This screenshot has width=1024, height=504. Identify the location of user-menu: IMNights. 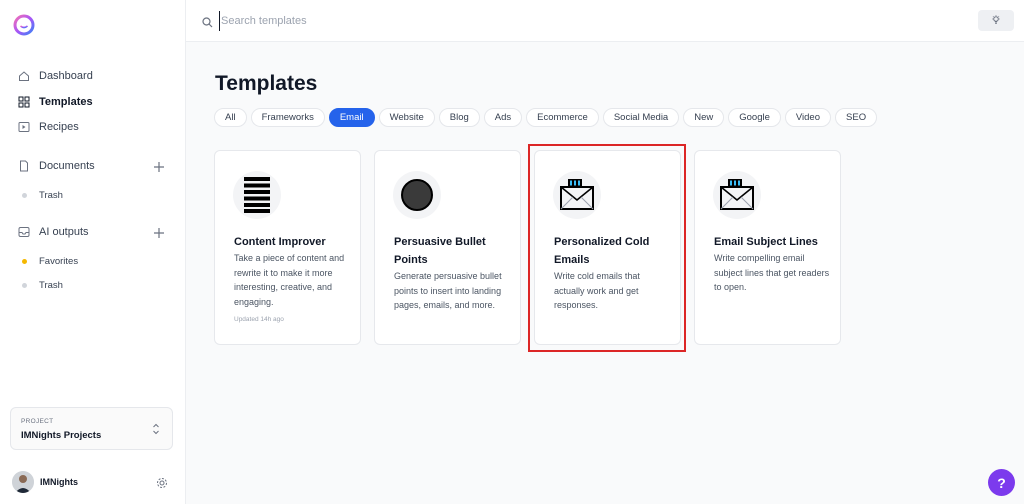
(92, 482).